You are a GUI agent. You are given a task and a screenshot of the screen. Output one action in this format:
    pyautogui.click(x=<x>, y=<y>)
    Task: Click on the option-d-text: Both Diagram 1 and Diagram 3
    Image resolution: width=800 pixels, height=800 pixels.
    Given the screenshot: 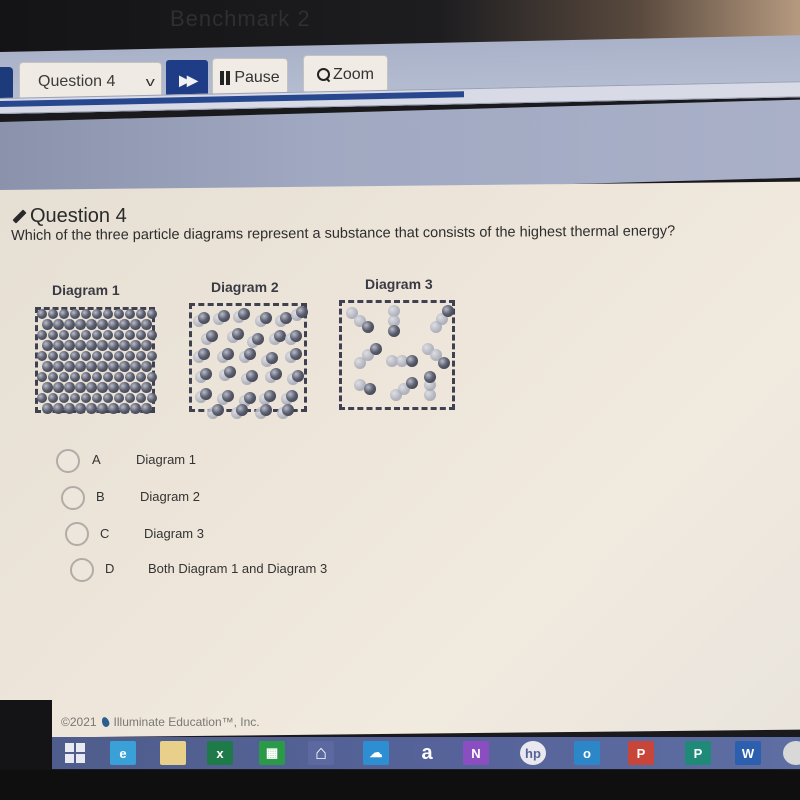 What is the action you would take?
    pyautogui.click(x=237, y=568)
    